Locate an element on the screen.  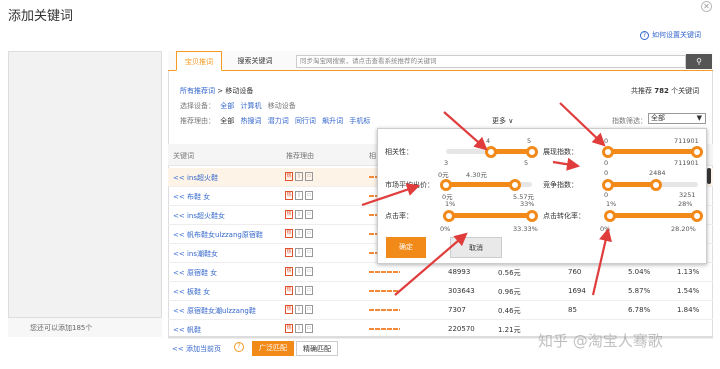
arrow-to-cvr is located at coordinates (601, 261).